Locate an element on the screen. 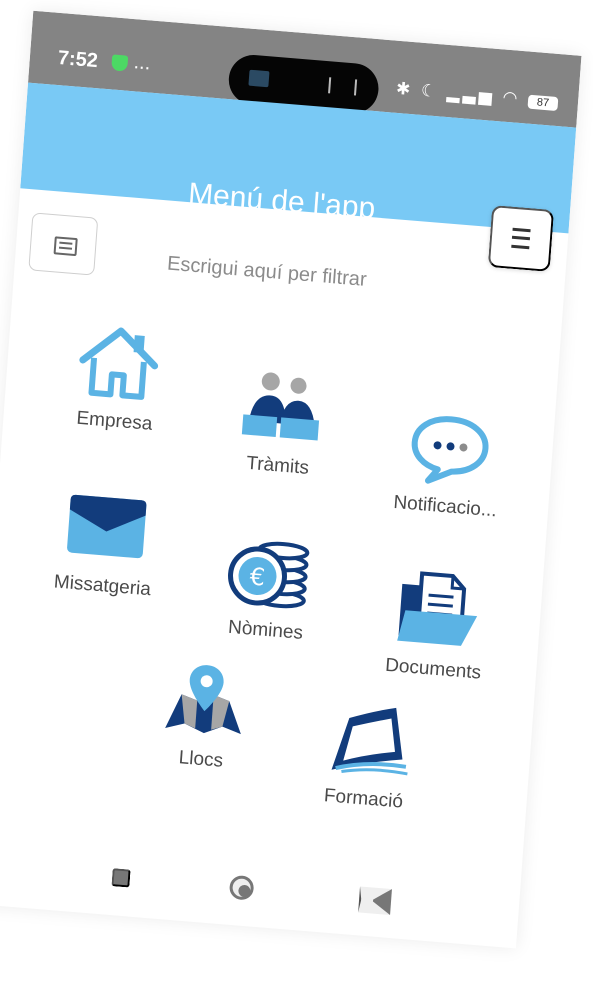 This screenshot has height=999, width=593. menu-item-nomines: € Nòmines is located at coordinates (269, 586).